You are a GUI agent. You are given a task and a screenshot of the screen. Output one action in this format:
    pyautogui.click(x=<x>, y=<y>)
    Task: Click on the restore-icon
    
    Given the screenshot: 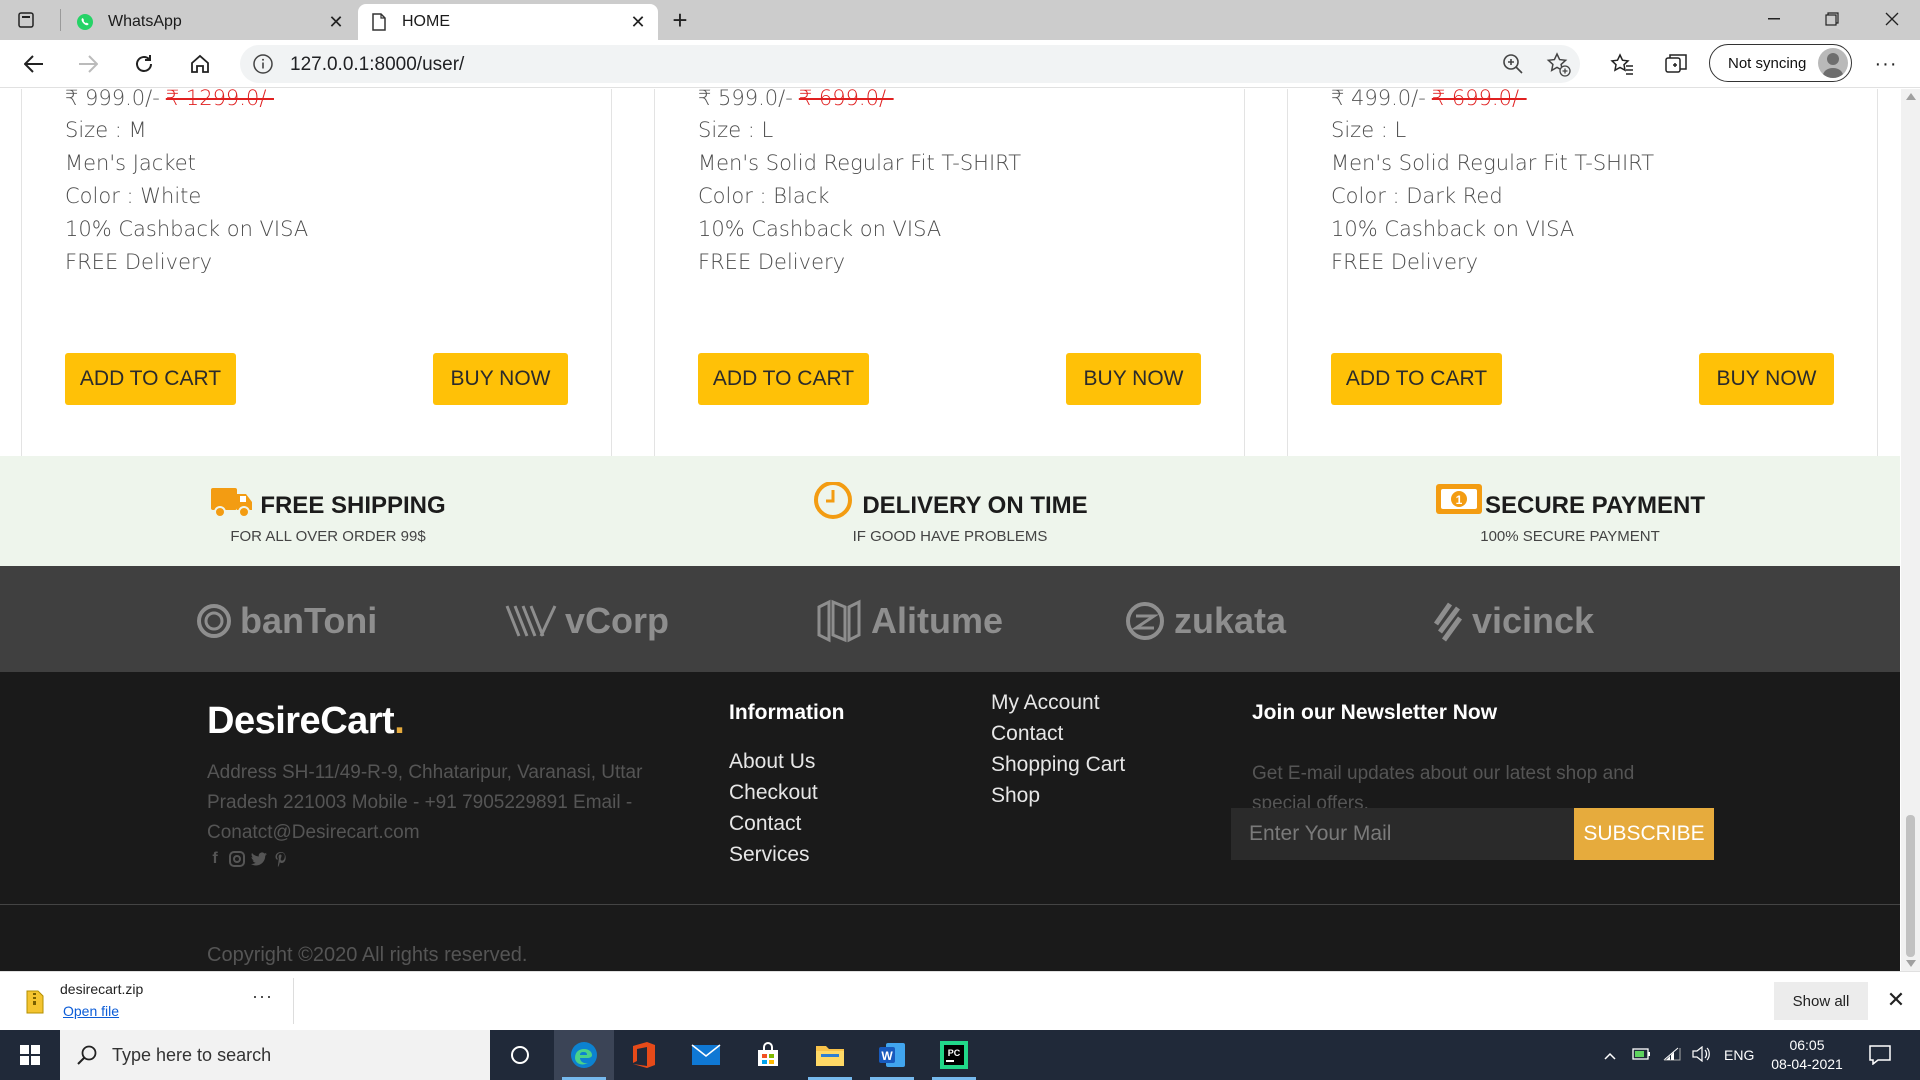 What is the action you would take?
    pyautogui.click(x=1832, y=19)
    